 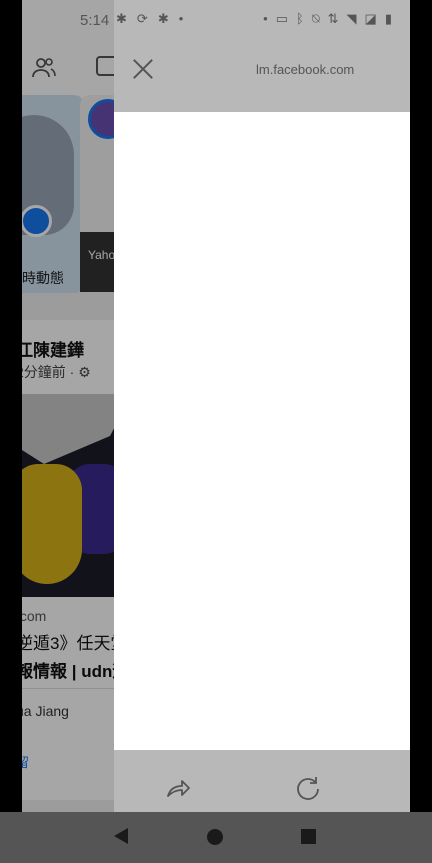 I want to click on system-icons: • ▭ ᛒ ⍉ ⇅ ◥ ◪ ▮, so click(x=327, y=19).